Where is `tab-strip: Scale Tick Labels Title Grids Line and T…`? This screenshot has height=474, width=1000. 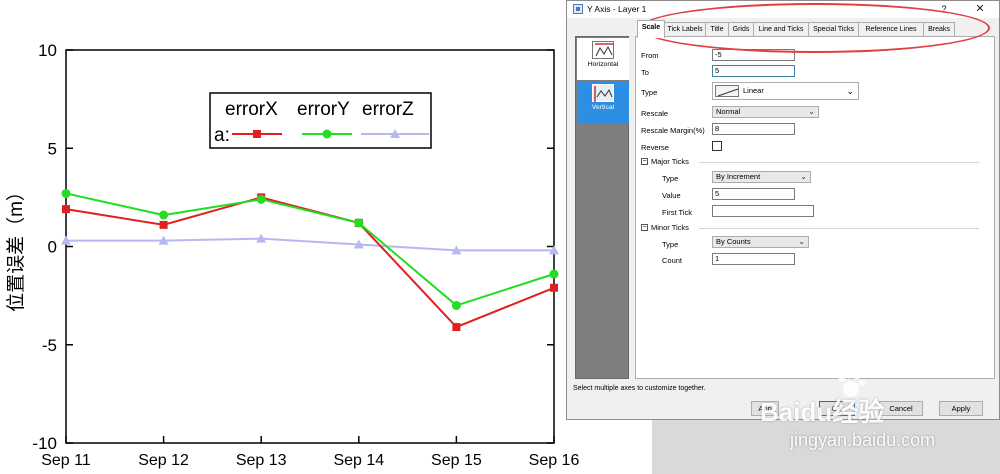
tab-strip: Scale Tick Labels Title Grids Line and T… is located at coordinates (817, 29).